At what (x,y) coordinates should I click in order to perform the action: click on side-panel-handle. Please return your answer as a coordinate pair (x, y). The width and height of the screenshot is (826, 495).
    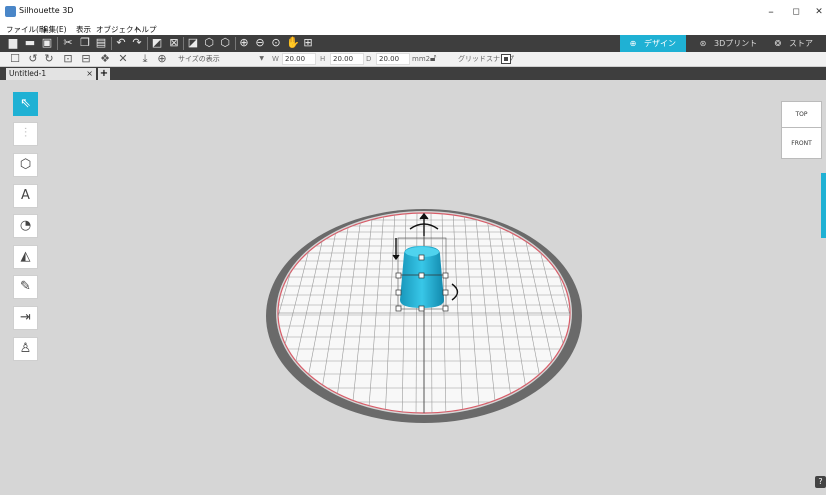
    Looking at the image, I should click on (823, 205).